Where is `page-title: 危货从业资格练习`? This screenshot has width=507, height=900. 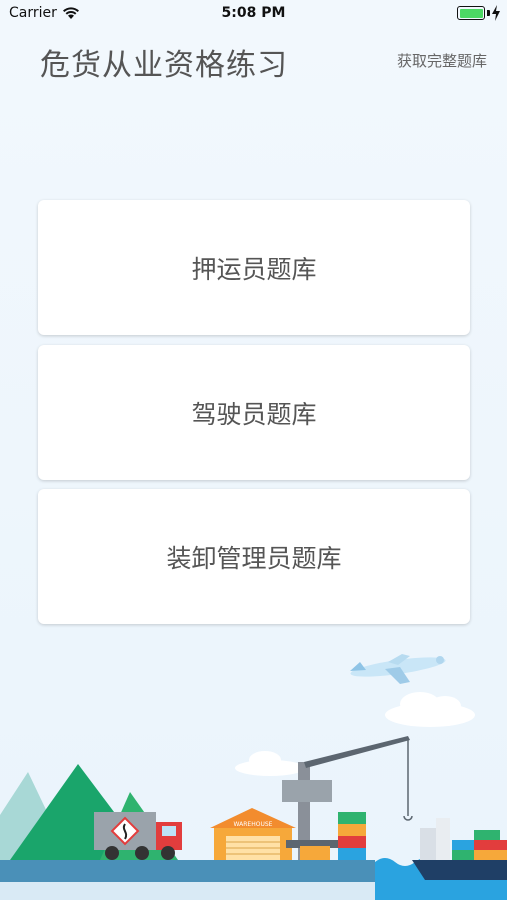
page-title: 危货从业资格练习 is located at coordinates (164, 65).